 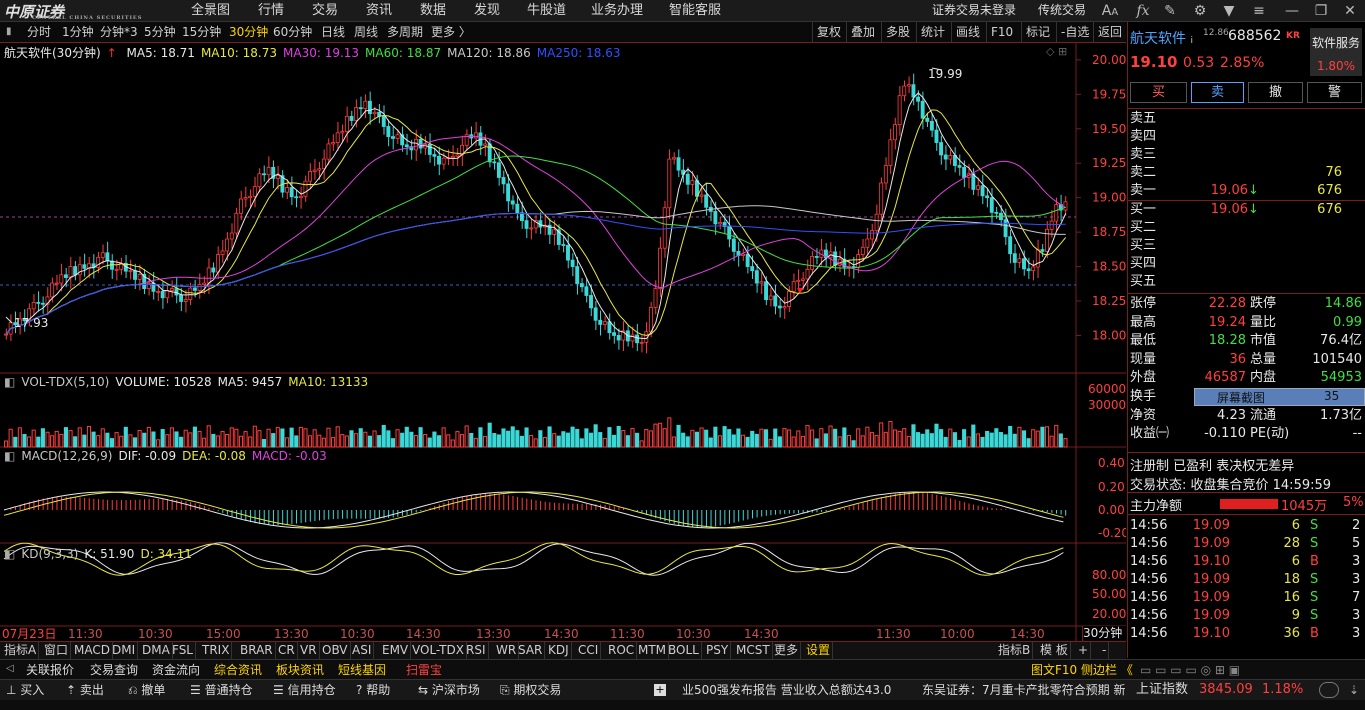 I want to click on mini-toolbar-icons: ▭ ▭ ▭ ▭ ◎ ⊞ ▣, so click(x=1190, y=670).